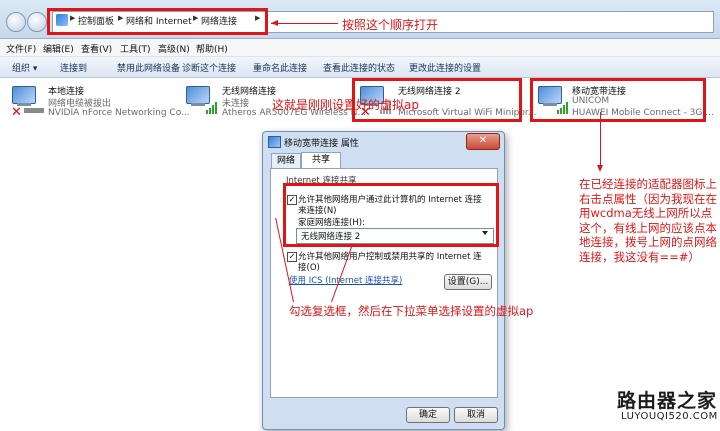 The height and width of the screenshot is (431, 720). What do you see at coordinates (73, 67) in the screenshot?
I see `connect-to-button: 连接到` at bounding box center [73, 67].